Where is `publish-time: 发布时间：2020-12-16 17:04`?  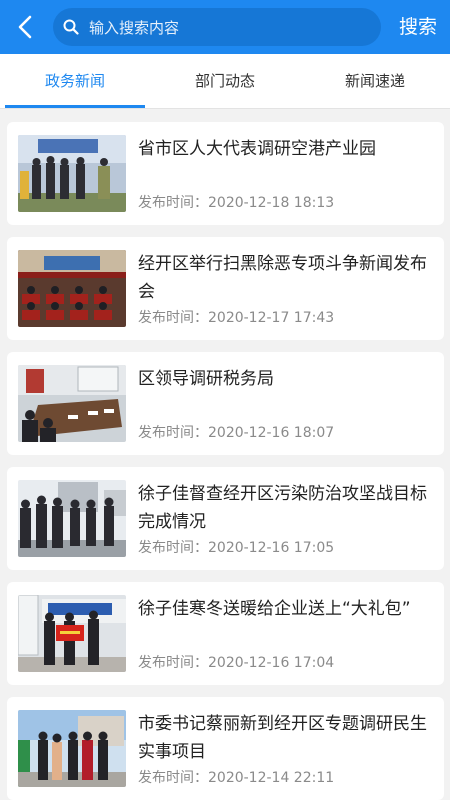 publish-time: 发布时间：2020-12-16 17:04 is located at coordinates (236, 663).